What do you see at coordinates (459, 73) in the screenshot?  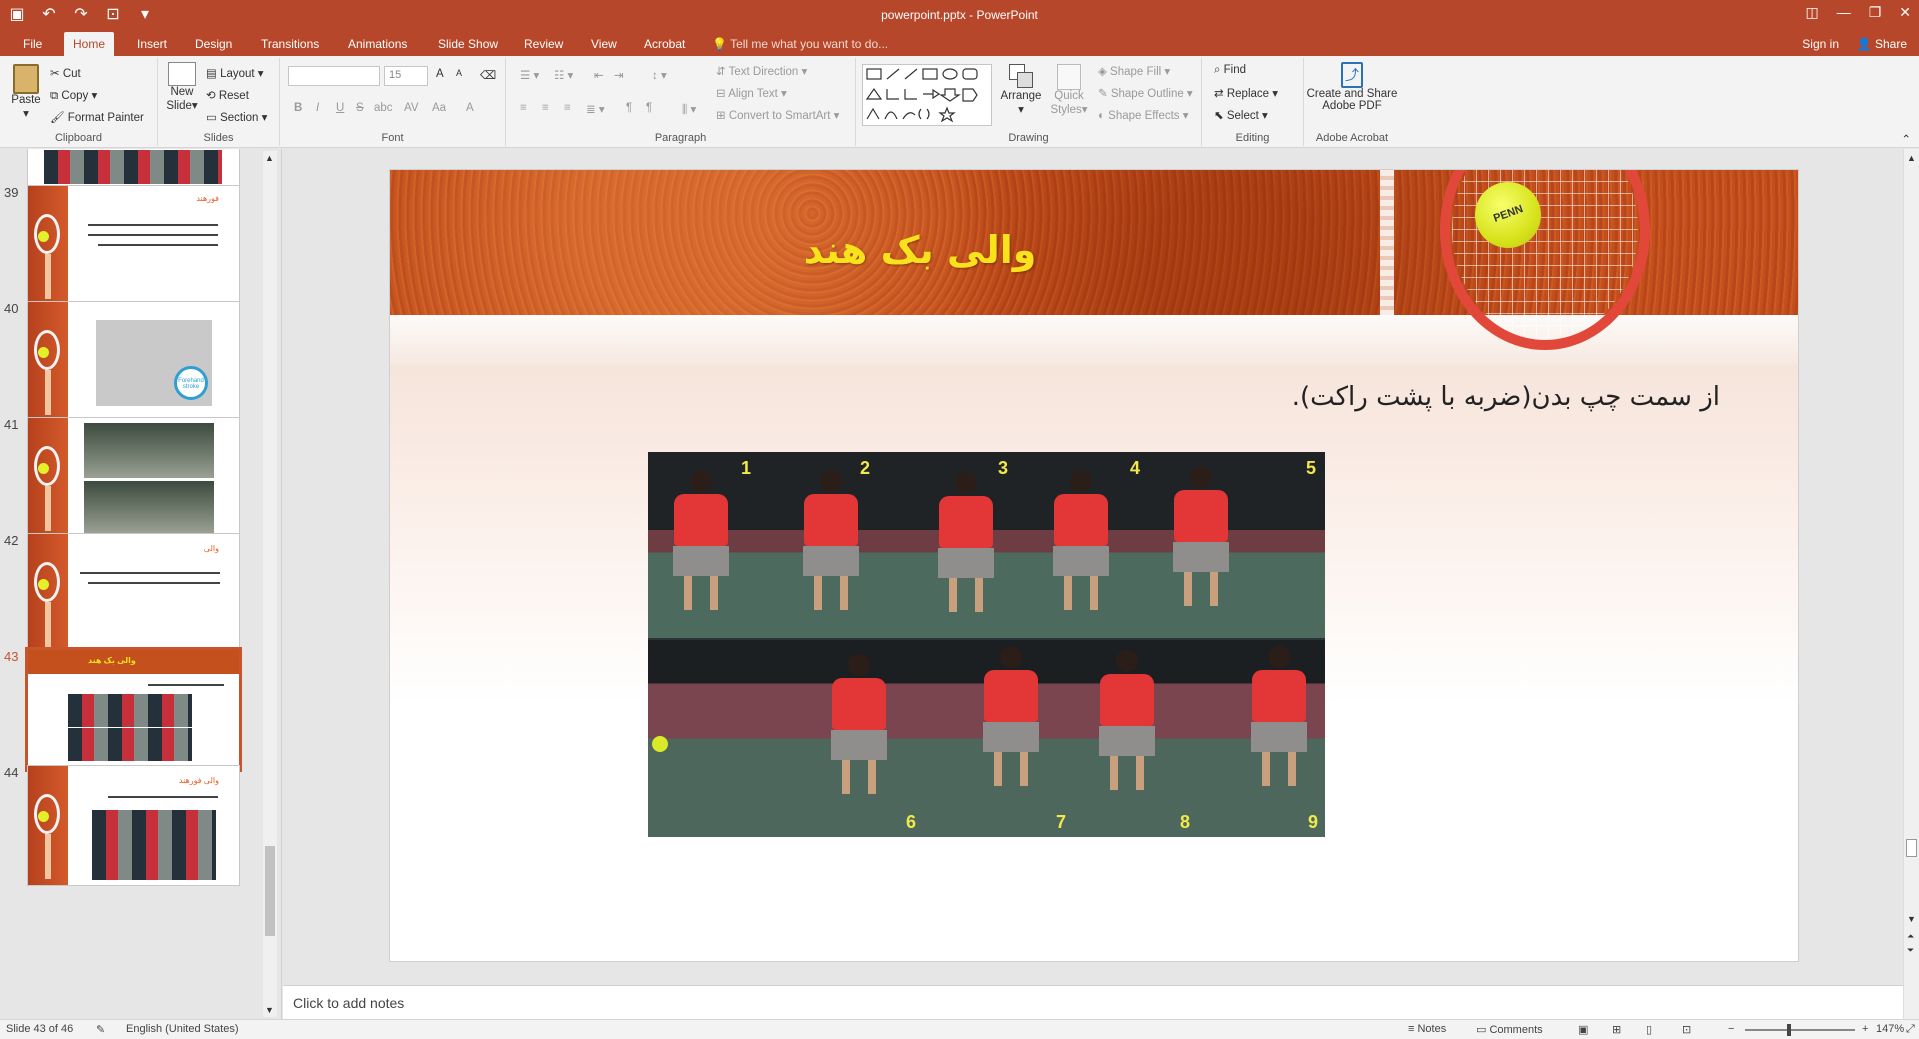 I see `shrink-font-button: A` at bounding box center [459, 73].